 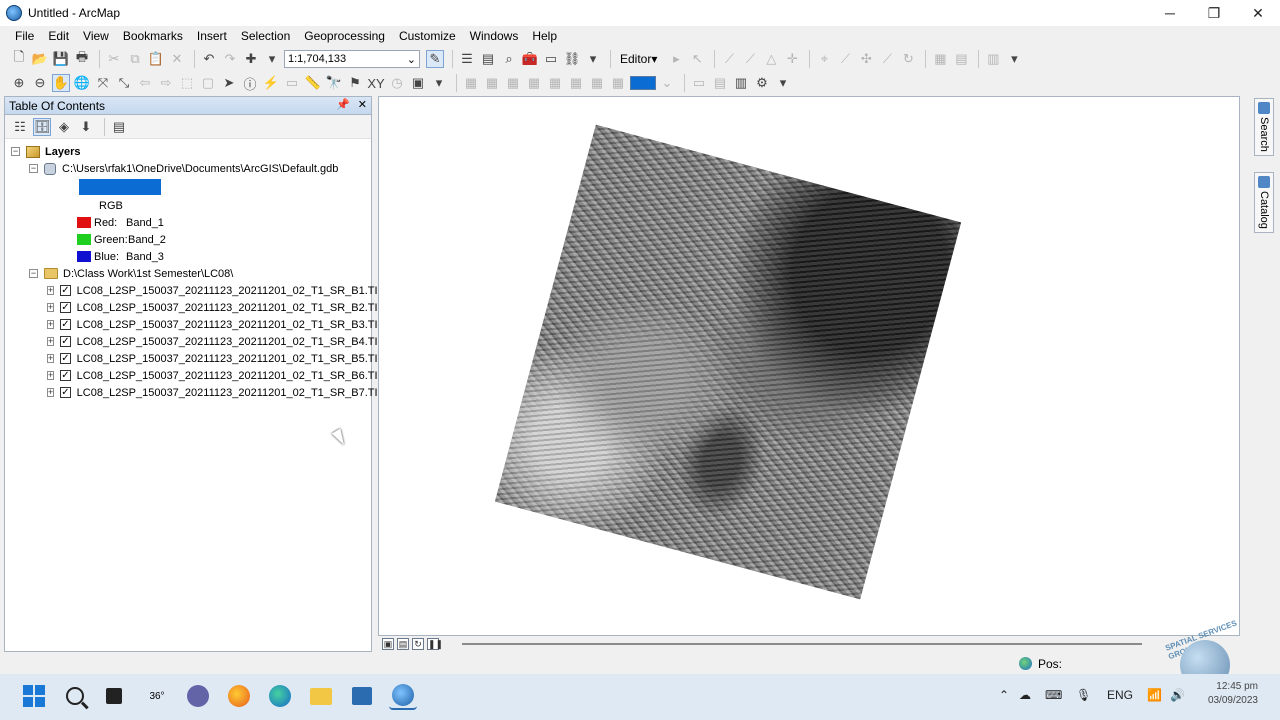 I want to click on menu-insert: Insert, so click(x=212, y=36).